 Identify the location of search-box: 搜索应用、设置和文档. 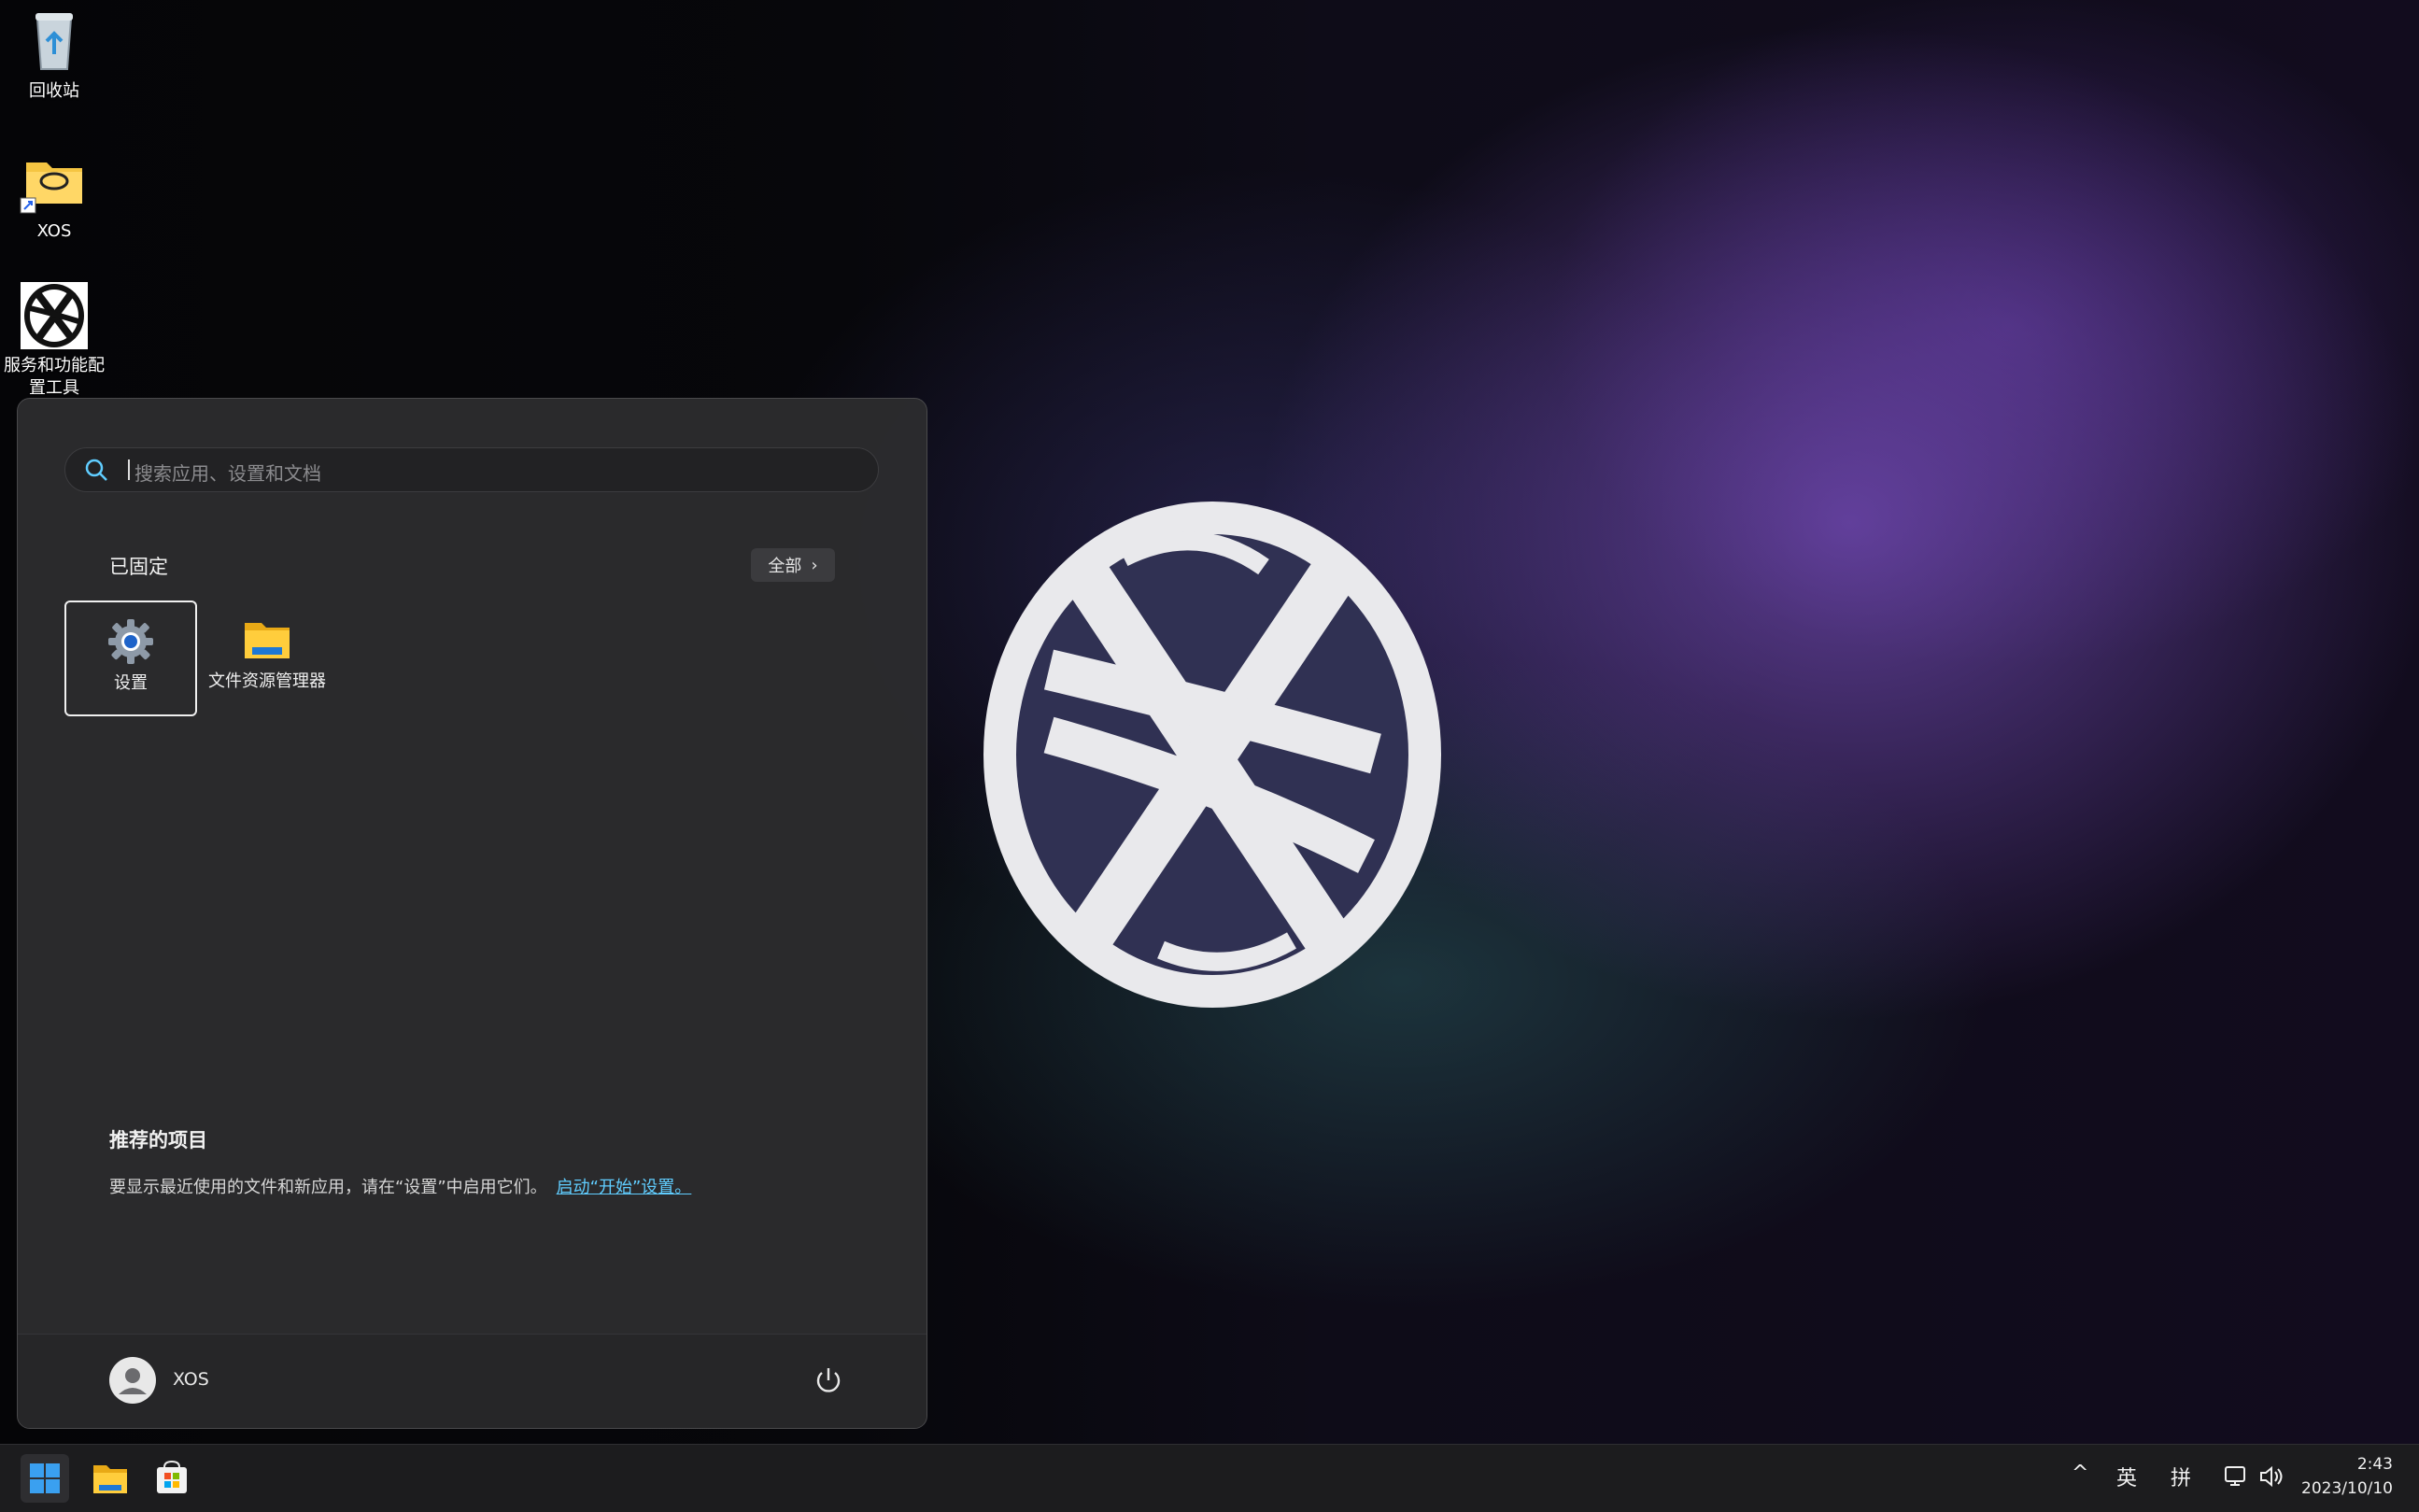
(471, 469).